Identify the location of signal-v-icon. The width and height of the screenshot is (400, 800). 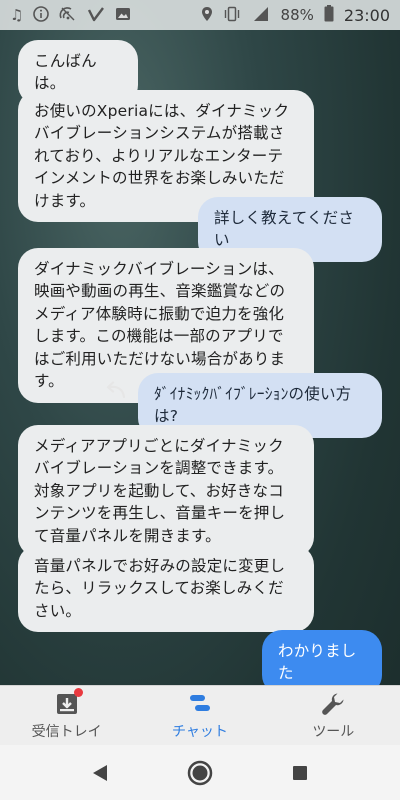
(96, 15).